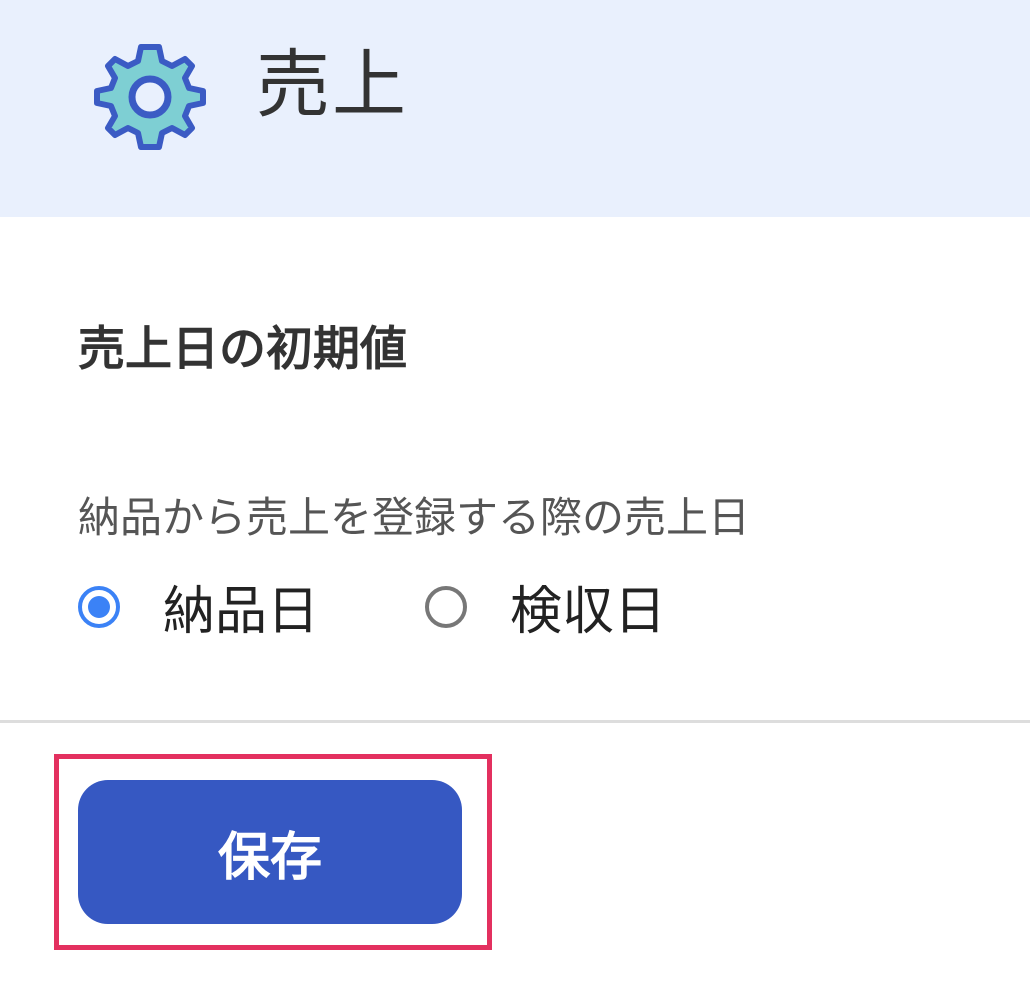 The width and height of the screenshot is (1030, 982). I want to click on radio-option-inspection-date: 検収日, so click(570, 614).